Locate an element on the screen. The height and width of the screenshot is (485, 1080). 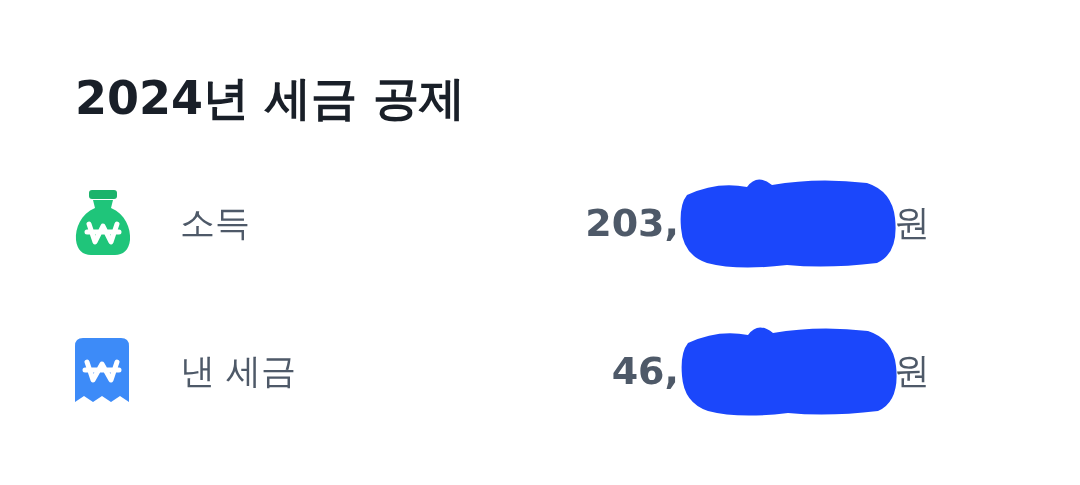
receipt-icon is located at coordinates (102, 371).